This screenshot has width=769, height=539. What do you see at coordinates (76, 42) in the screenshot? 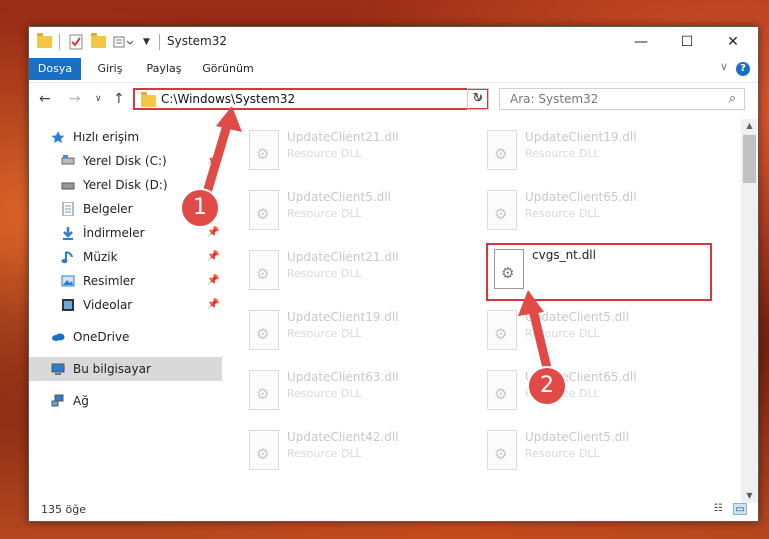
I see `properties-icon` at bounding box center [76, 42].